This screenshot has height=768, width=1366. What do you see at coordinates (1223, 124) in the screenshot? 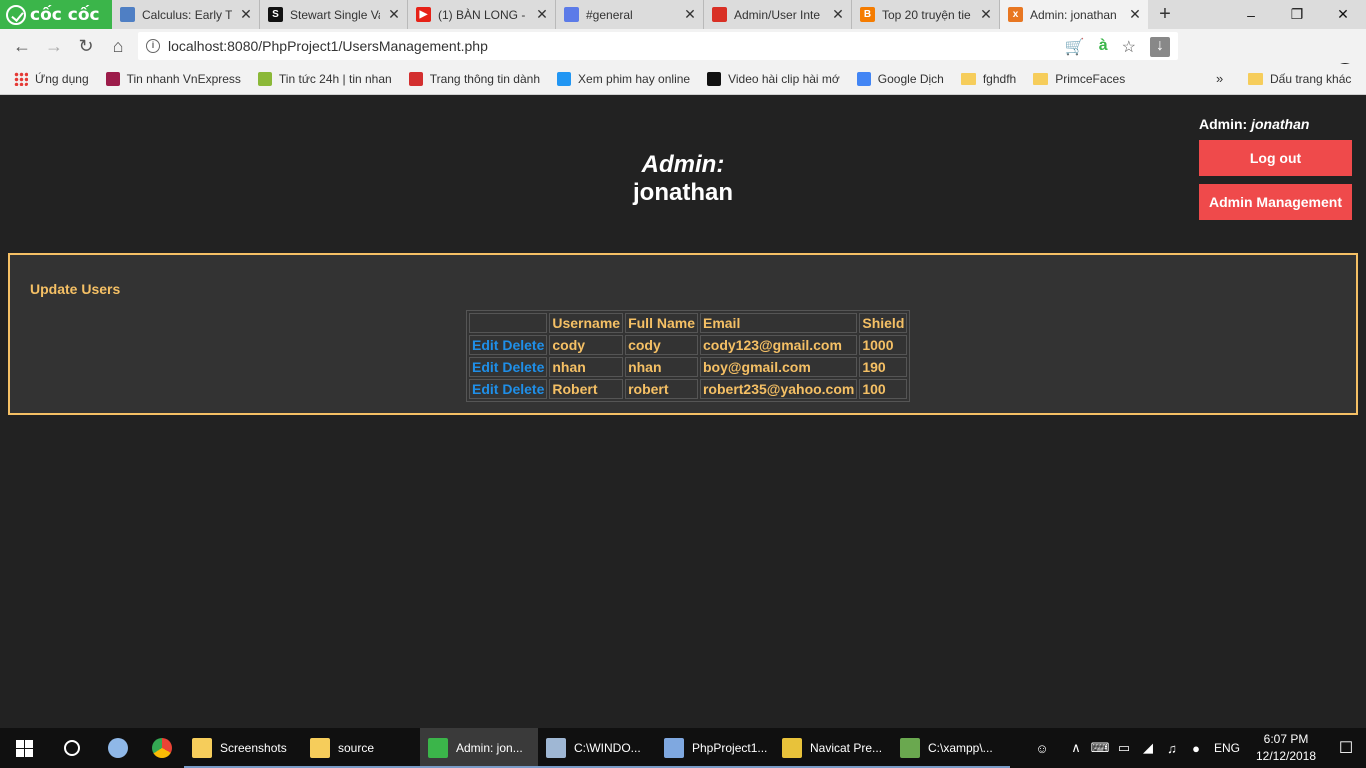
I see `account-label-prefix: Admin:` at bounding box center [1223, 124].